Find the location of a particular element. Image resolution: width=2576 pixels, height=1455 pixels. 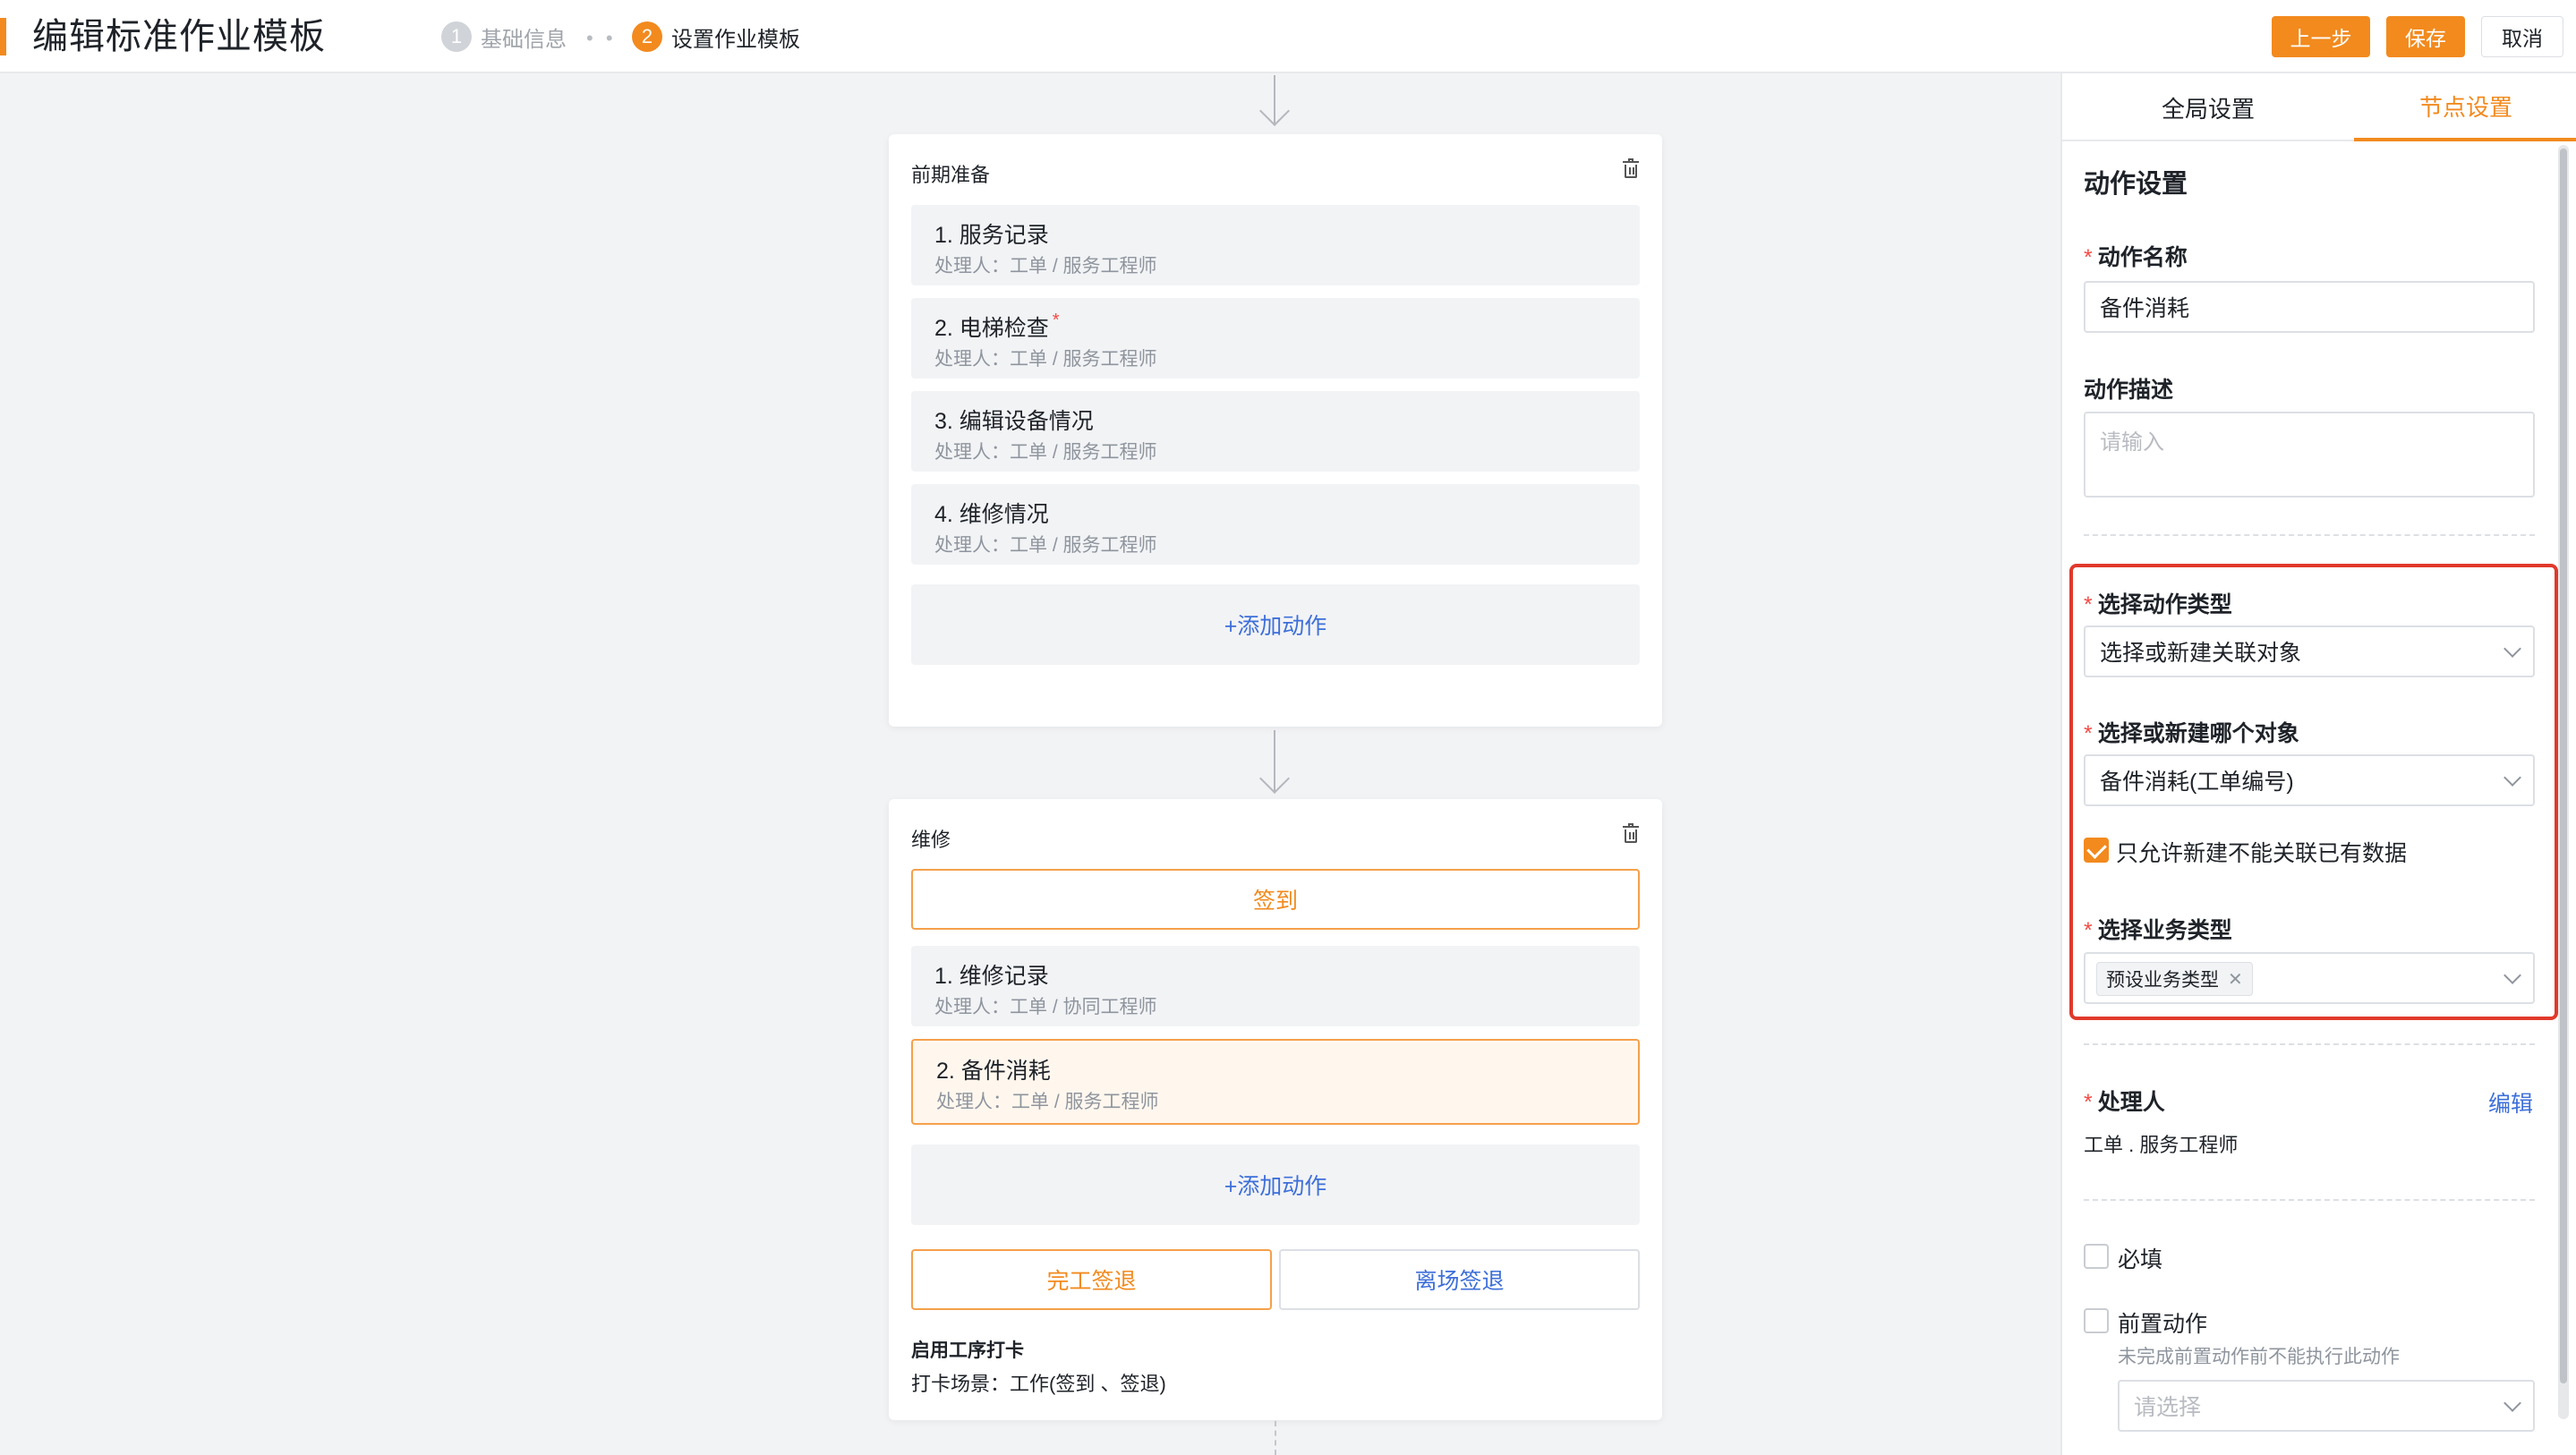

pre-action-checkbox is located at coordinates (2096, 1320).